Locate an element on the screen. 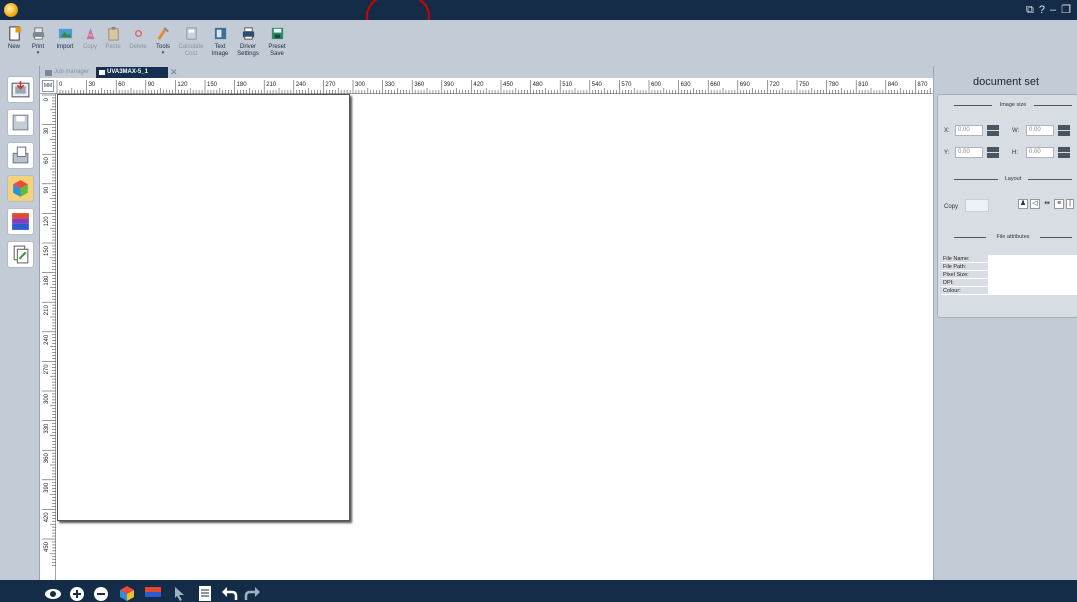 The height and width of the screenshot is (602, 1077). pages-button is located at coordinates (20, 254).